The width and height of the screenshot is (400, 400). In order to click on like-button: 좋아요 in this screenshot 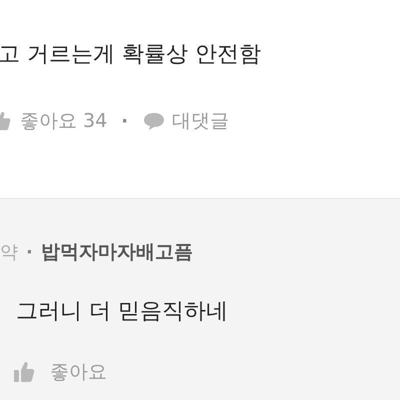, I will do `click(78, 372)`.